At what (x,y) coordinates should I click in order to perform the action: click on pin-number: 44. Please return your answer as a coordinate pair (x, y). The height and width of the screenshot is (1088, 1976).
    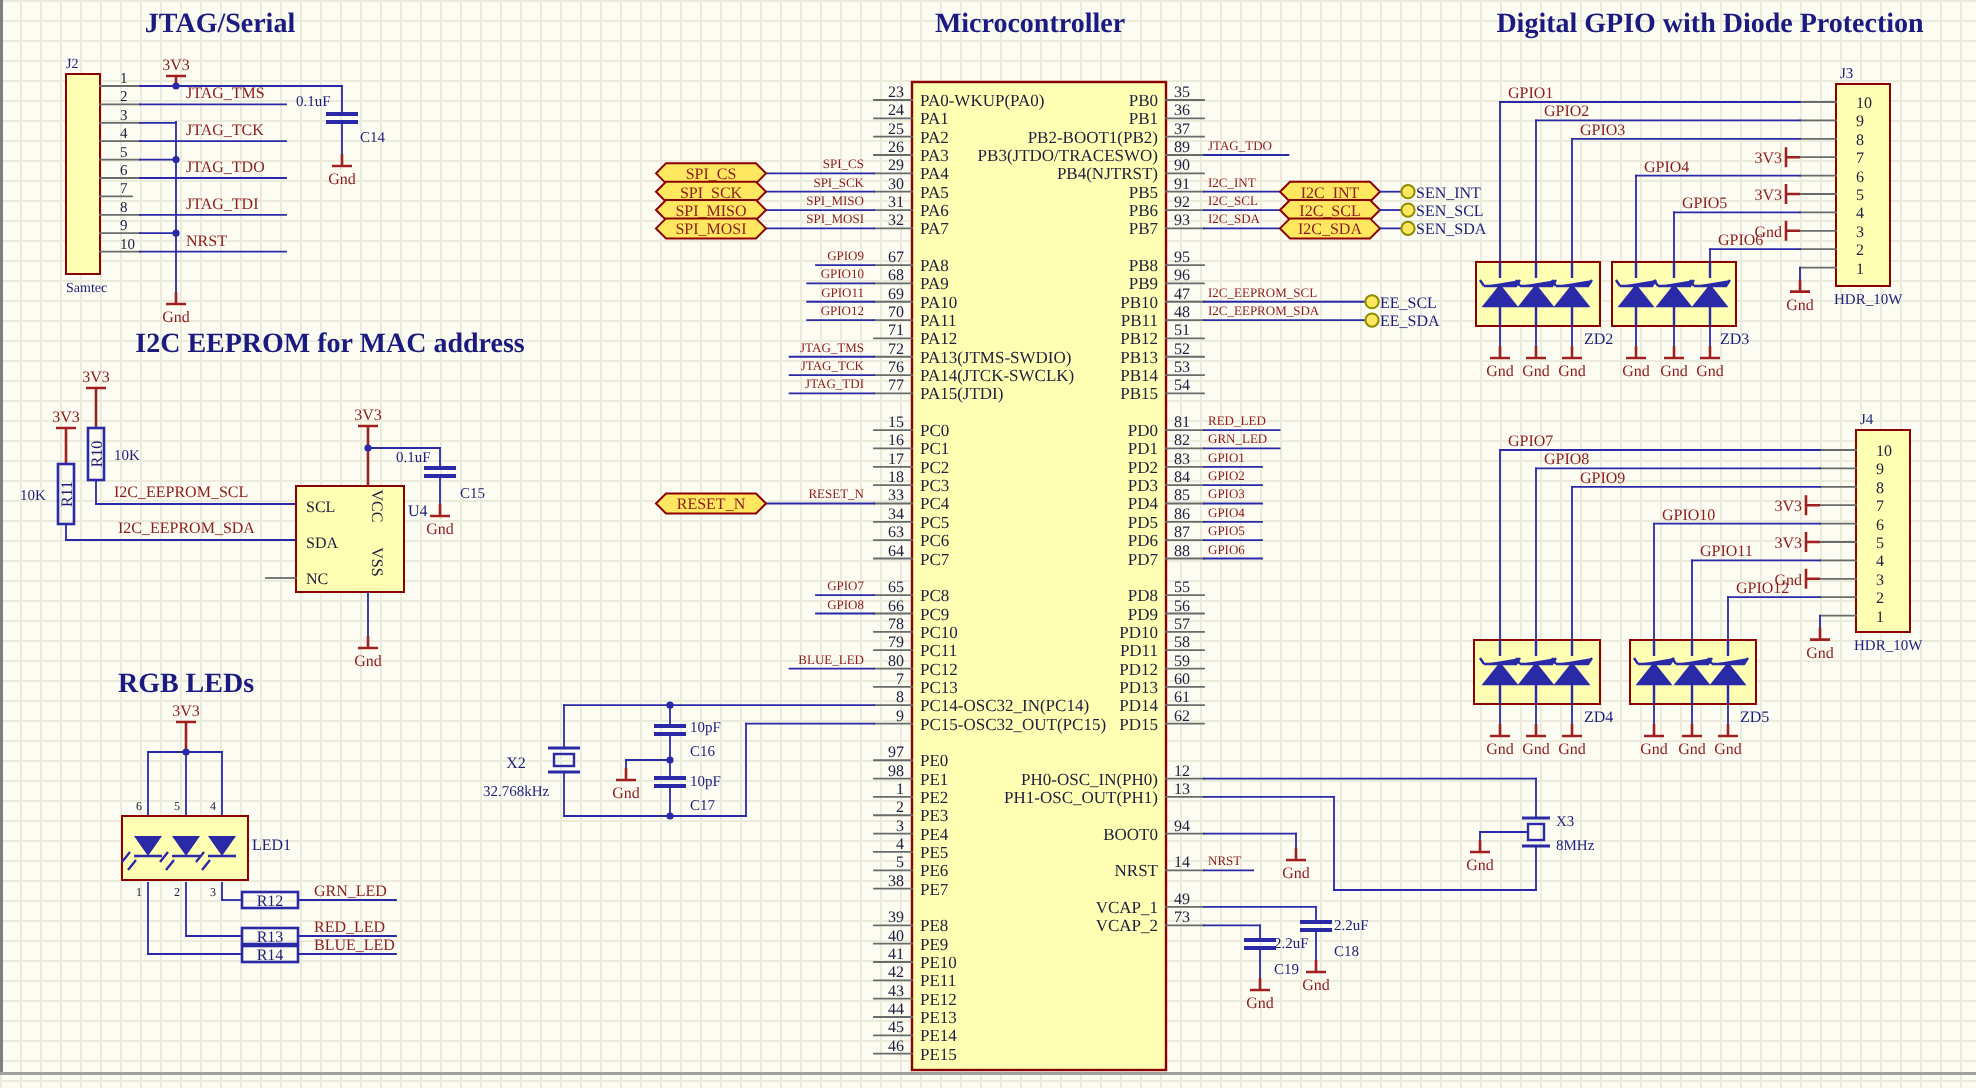
    Looking at the image, I should click on (896, 1009).